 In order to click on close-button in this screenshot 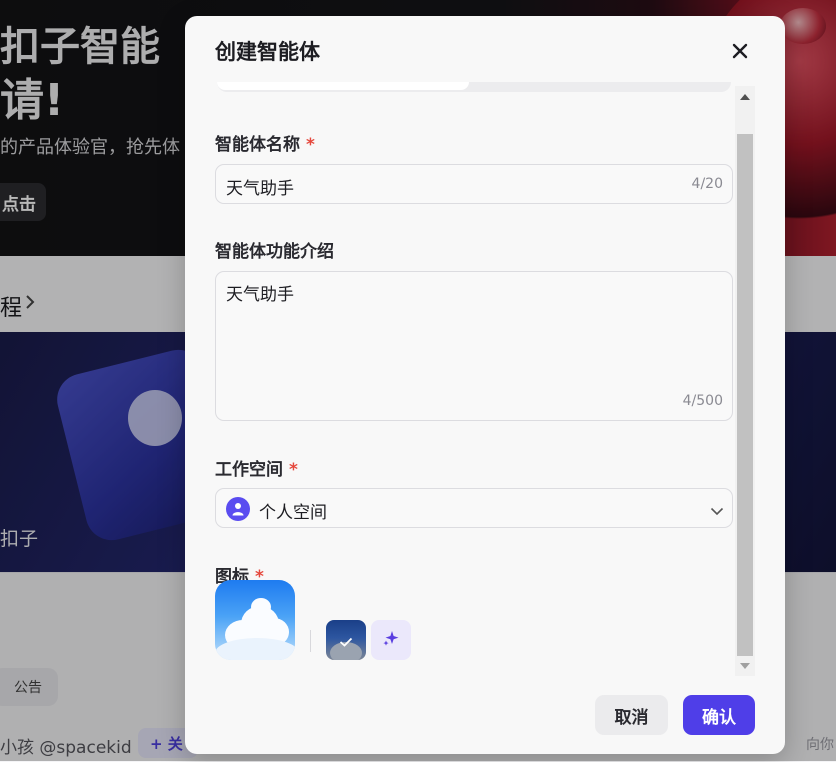, I will do `click(740, 53)`.